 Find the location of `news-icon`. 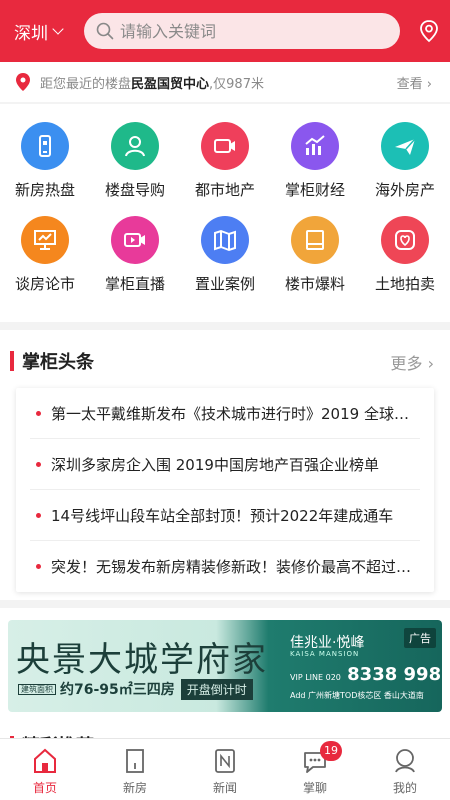

news-icon is located at coordinates (225, 761).